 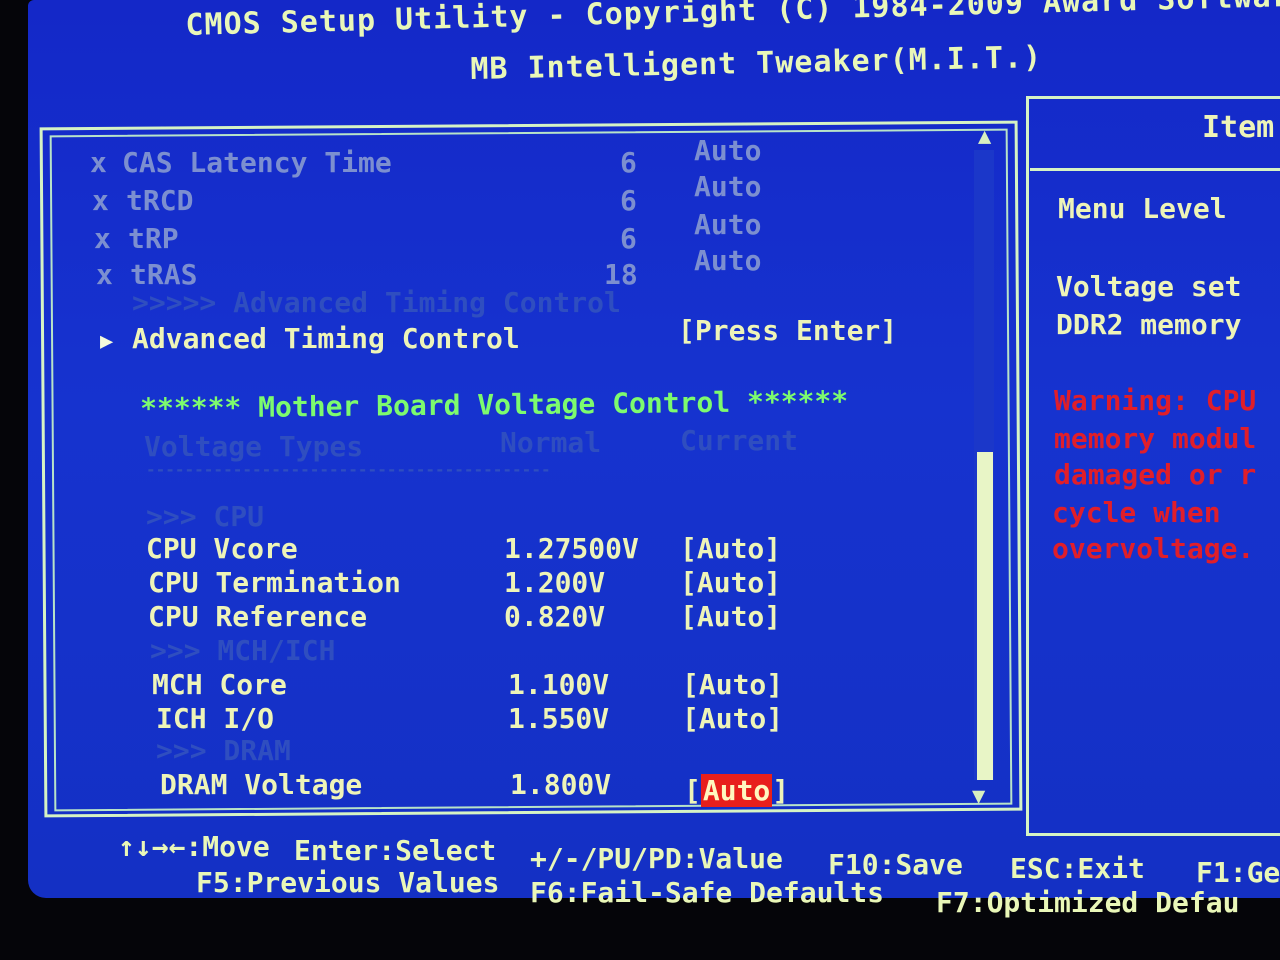 I want to click on scroll-down-icon: ▼, so click(x=978, y=796).